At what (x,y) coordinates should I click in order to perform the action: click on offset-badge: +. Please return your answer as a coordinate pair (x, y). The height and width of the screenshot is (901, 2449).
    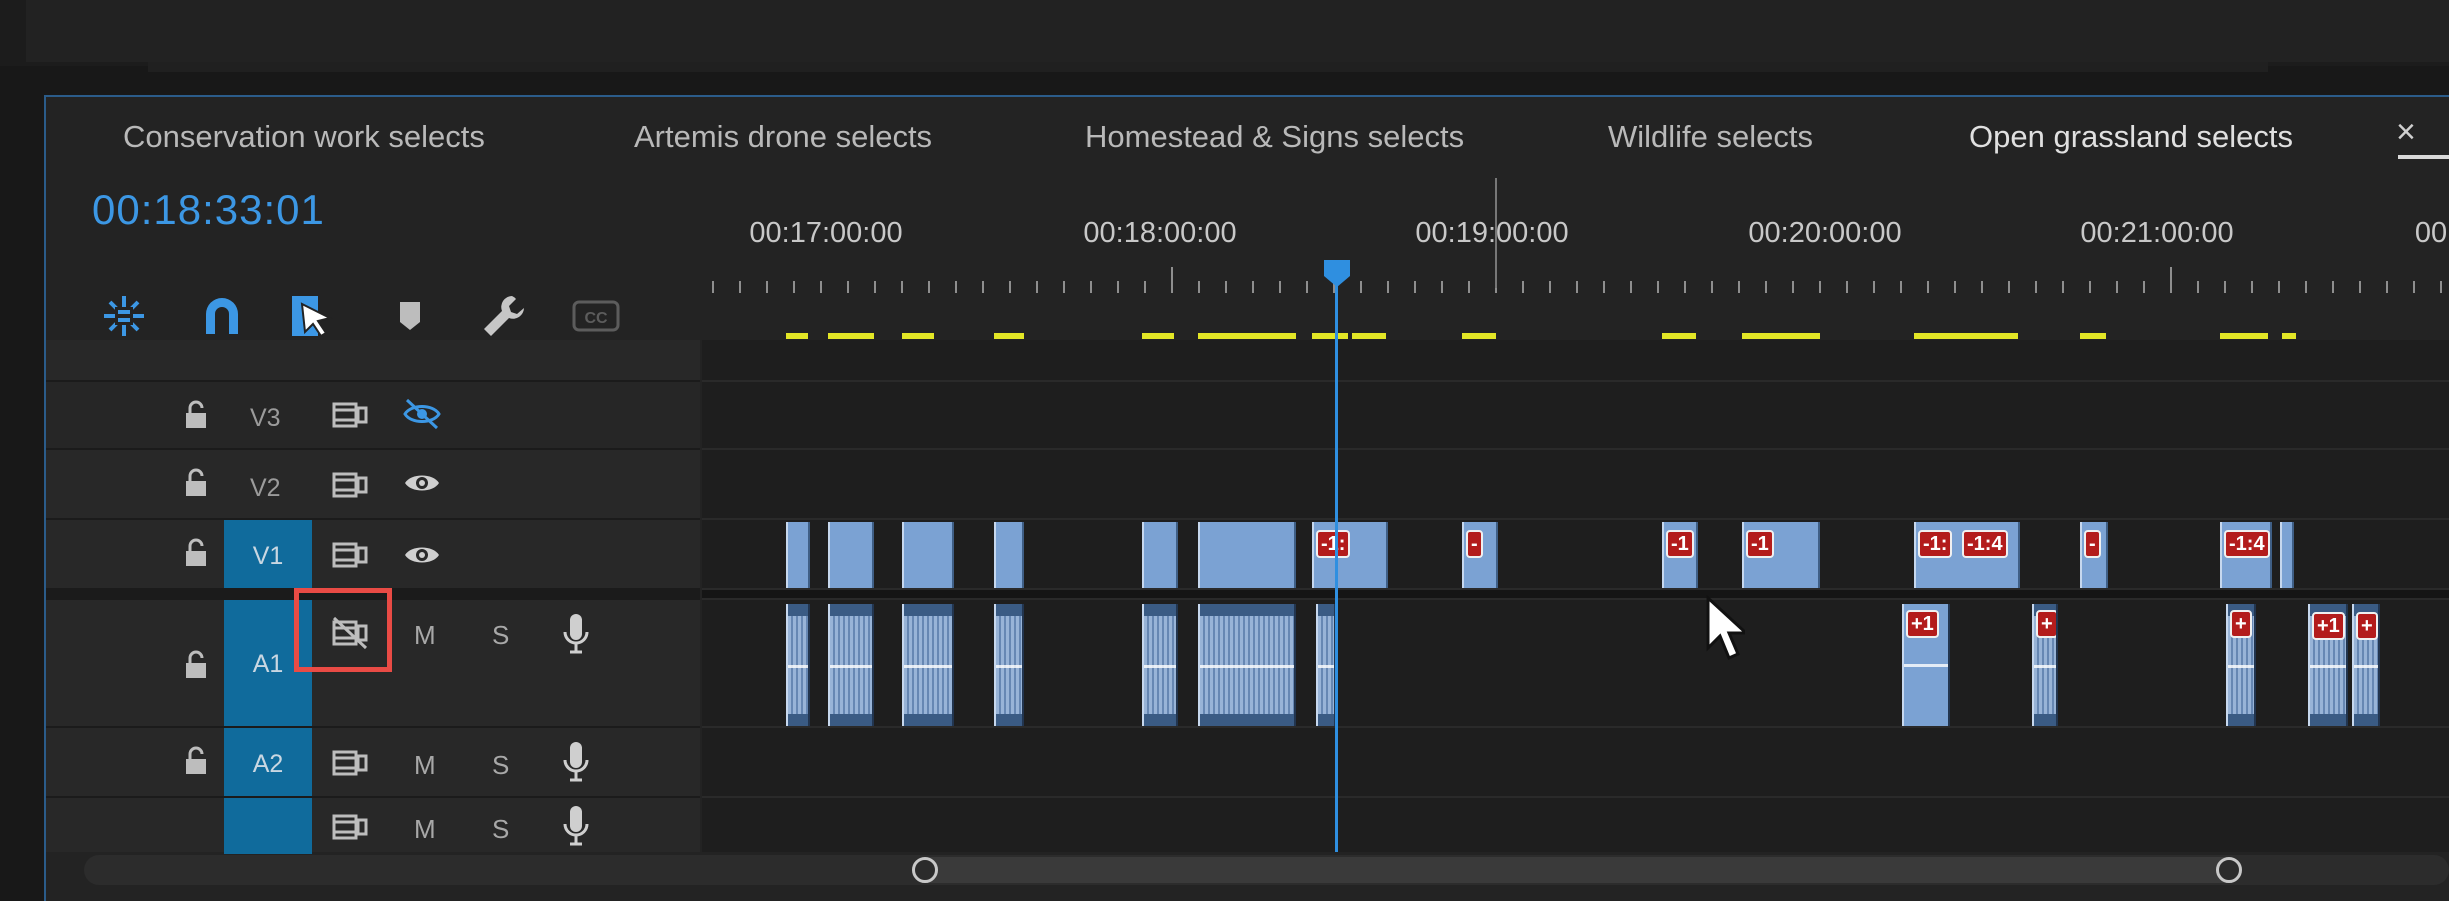
    Looking at the image, I should click on (2046, 624).